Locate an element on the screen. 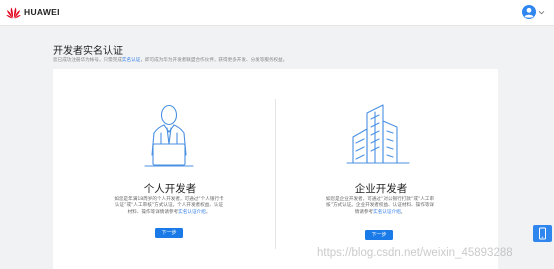  personal-desc-line-3-text: 材料、操作等详情请参考 is located at coordinates (153, 212).